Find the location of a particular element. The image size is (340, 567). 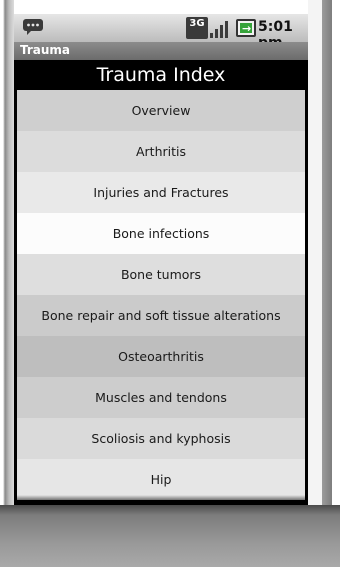

menu-item: Osteoarthritis is located at coordinates (161, 356).